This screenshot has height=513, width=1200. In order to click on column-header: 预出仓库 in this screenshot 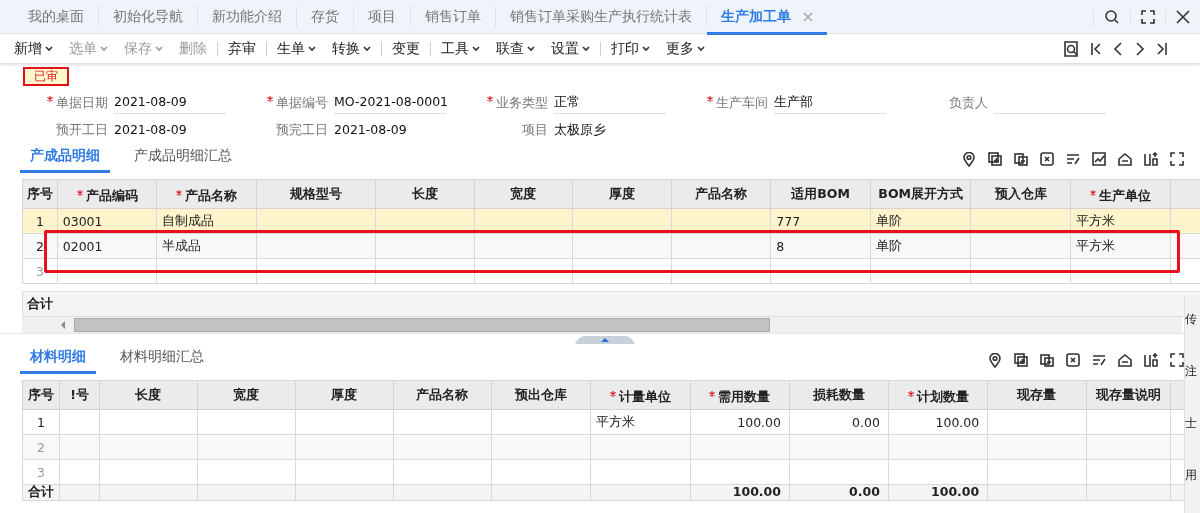, I will do `click(541, 395)`.